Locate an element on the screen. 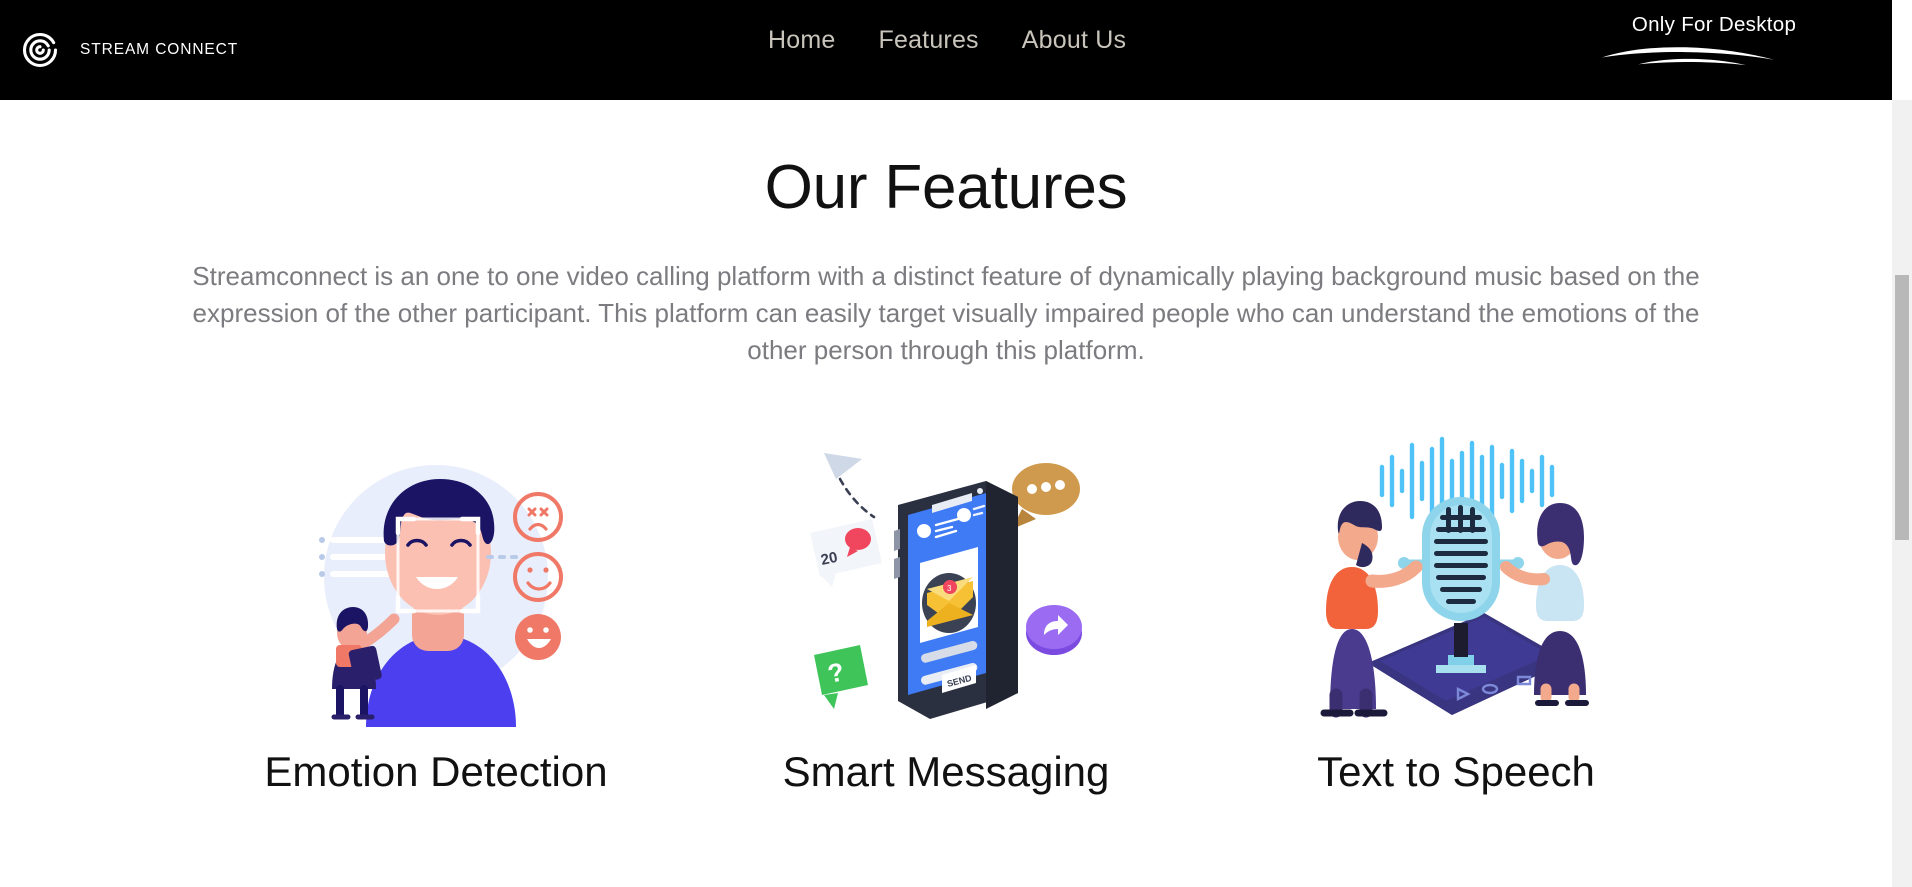 The width and height of the screenshot is (1912, 887). feature-card-smart-messaging: 20 ? 3 SEND Smart Messaging is located at coordinates (946, 612).